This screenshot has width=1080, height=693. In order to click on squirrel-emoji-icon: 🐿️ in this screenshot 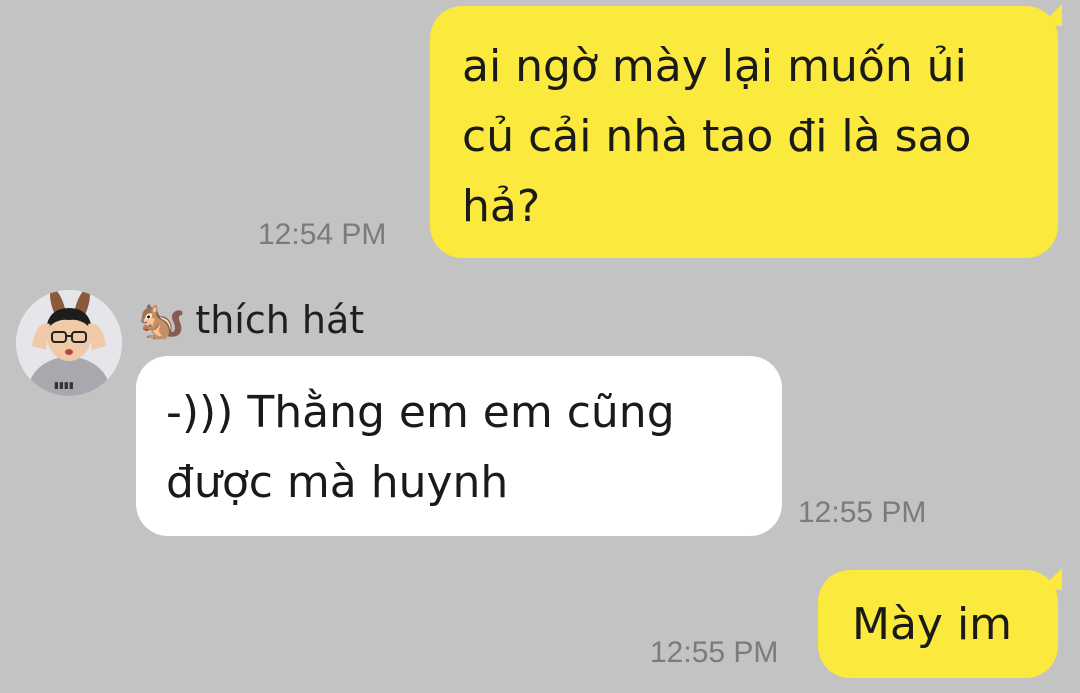, I will do `click(162, 320)`.